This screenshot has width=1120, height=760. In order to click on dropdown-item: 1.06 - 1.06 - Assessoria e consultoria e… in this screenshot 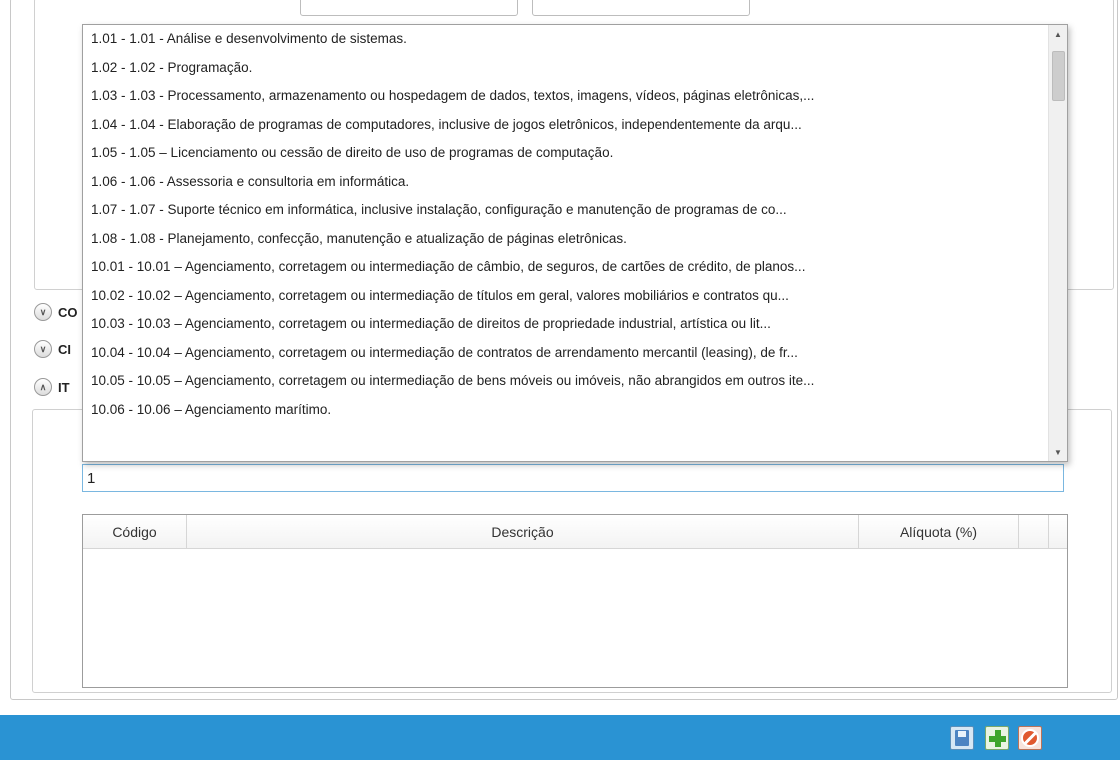, I will do `click(566, 182)`.